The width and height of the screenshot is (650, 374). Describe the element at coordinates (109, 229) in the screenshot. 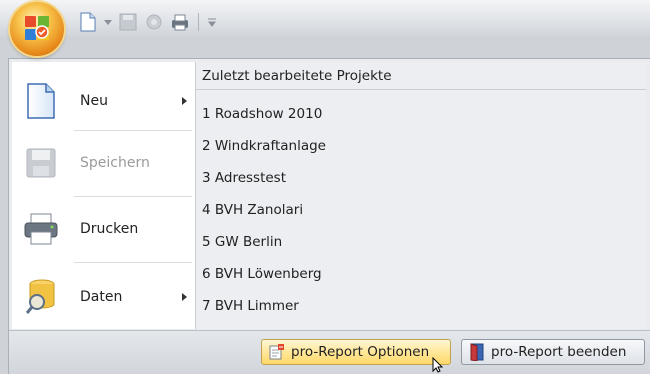

I see `menu-item-label: Drucken` at that location.